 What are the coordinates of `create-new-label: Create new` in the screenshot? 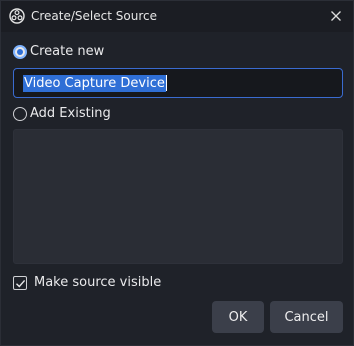 It's located at (67, 51).